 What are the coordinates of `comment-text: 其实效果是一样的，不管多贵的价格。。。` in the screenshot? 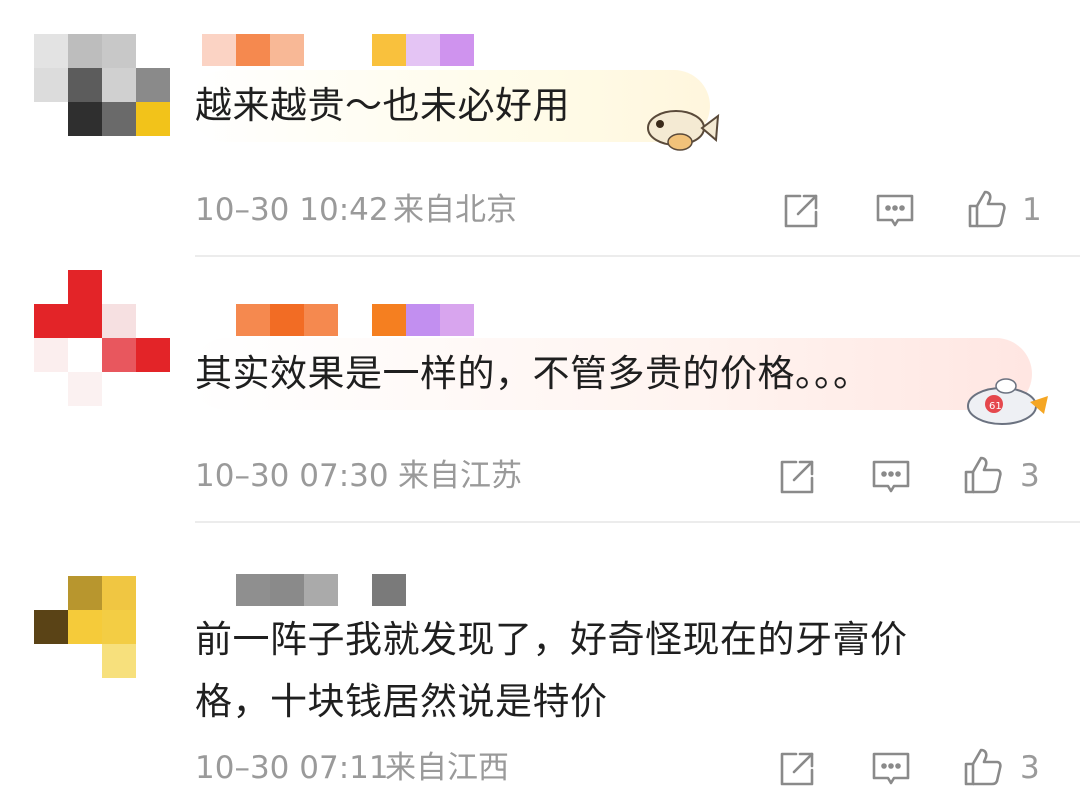 It's located at (533, 373).